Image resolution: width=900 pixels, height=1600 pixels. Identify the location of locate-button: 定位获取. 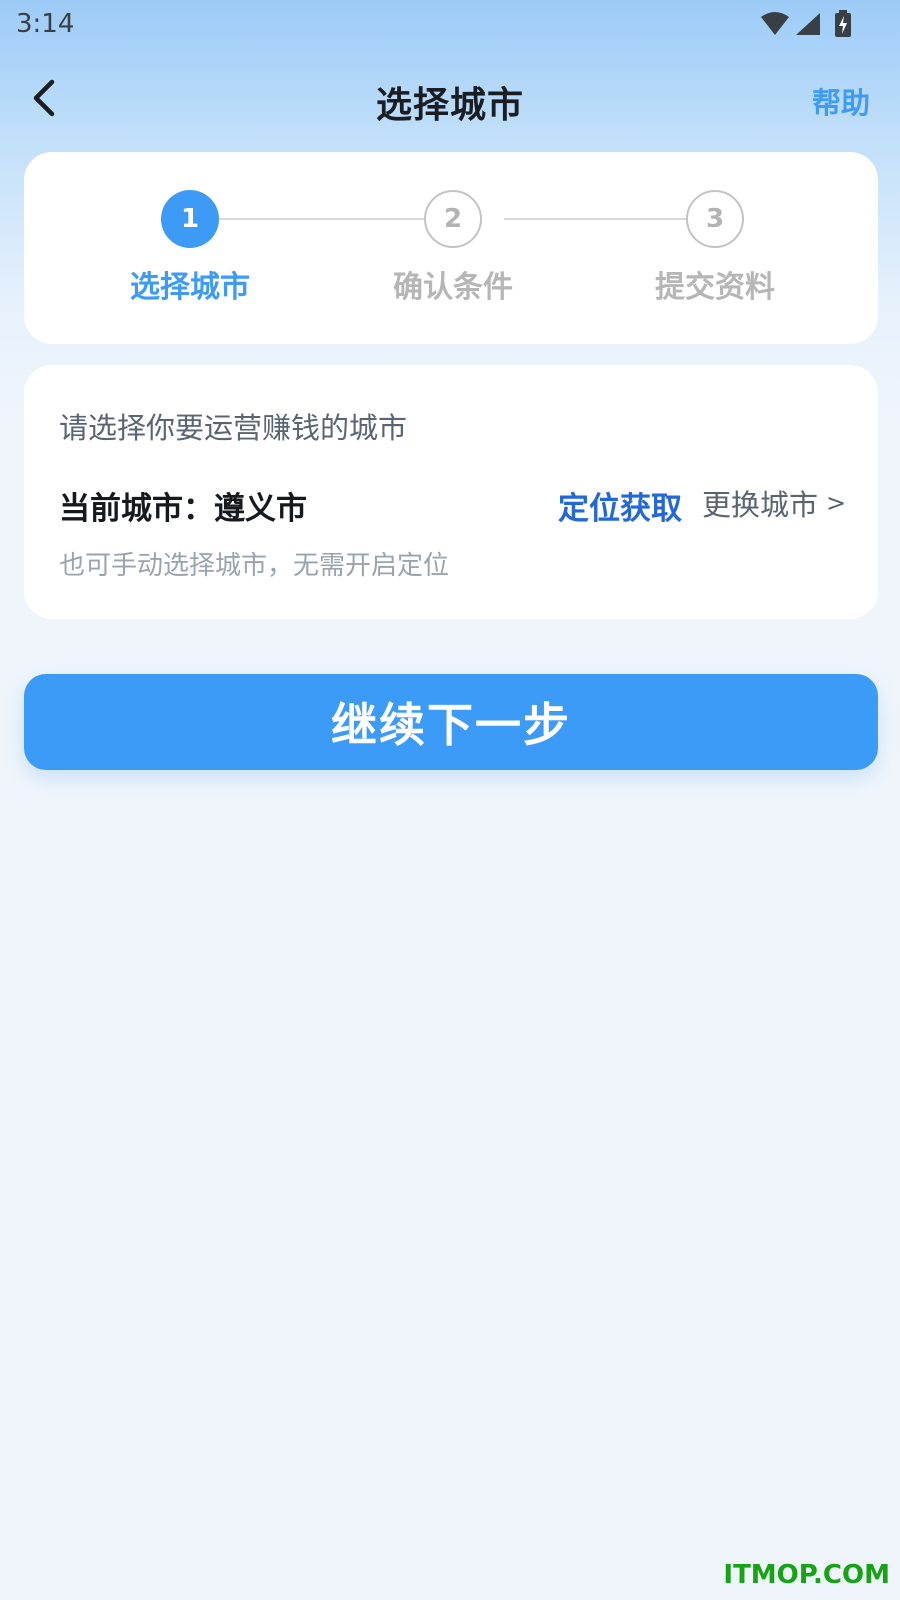
(620, 505).